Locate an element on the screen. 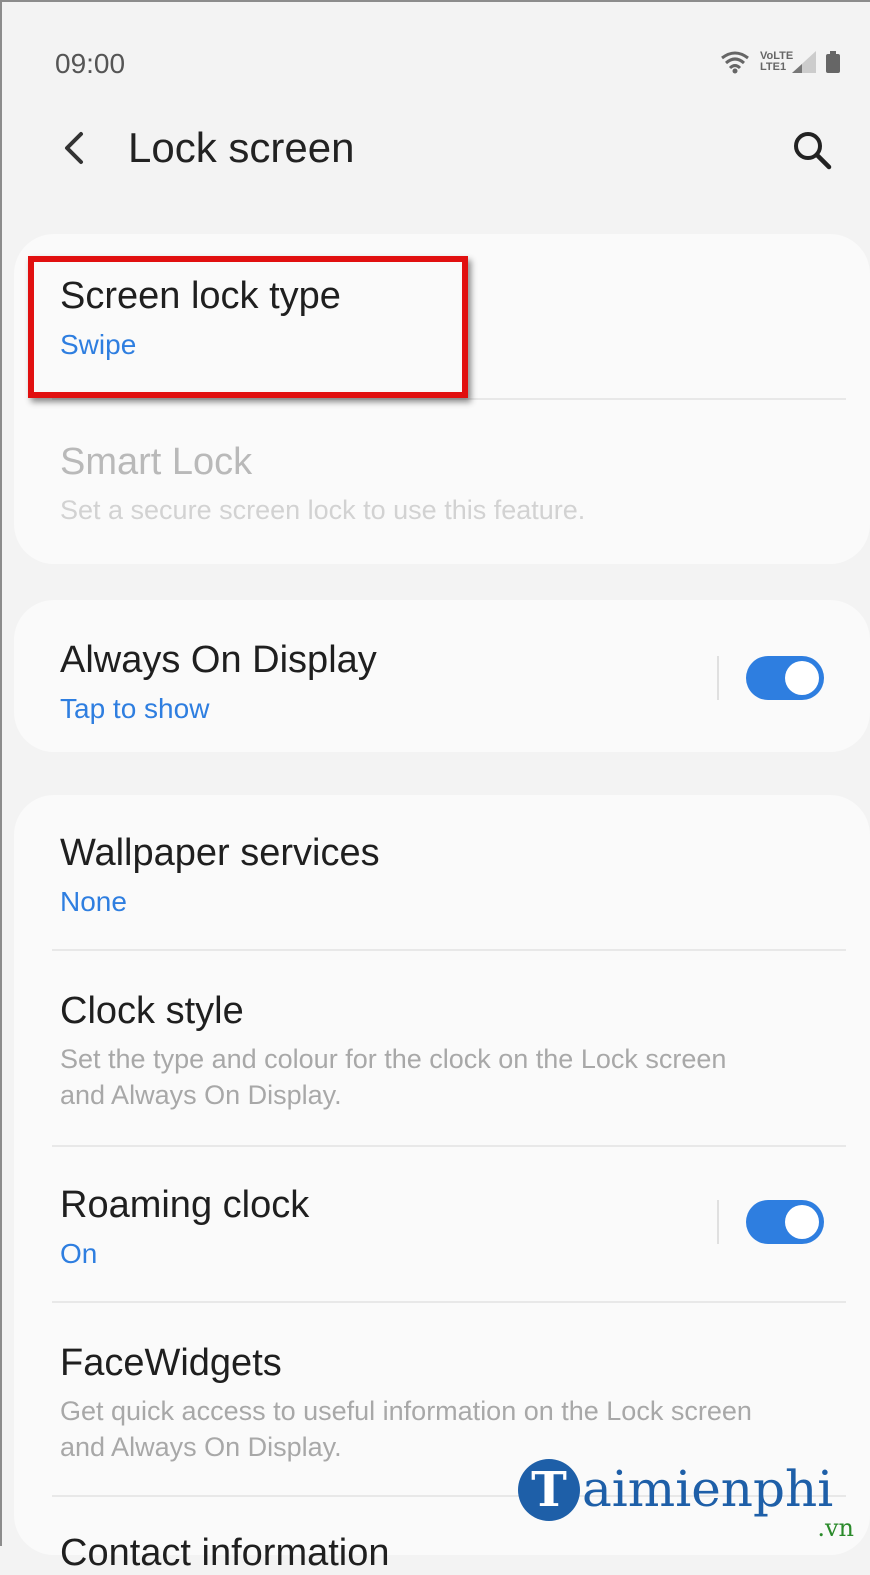 This screenshot has width=870, height=1575. clock-style-title: Clock style is located at coordinates (152, 1011).